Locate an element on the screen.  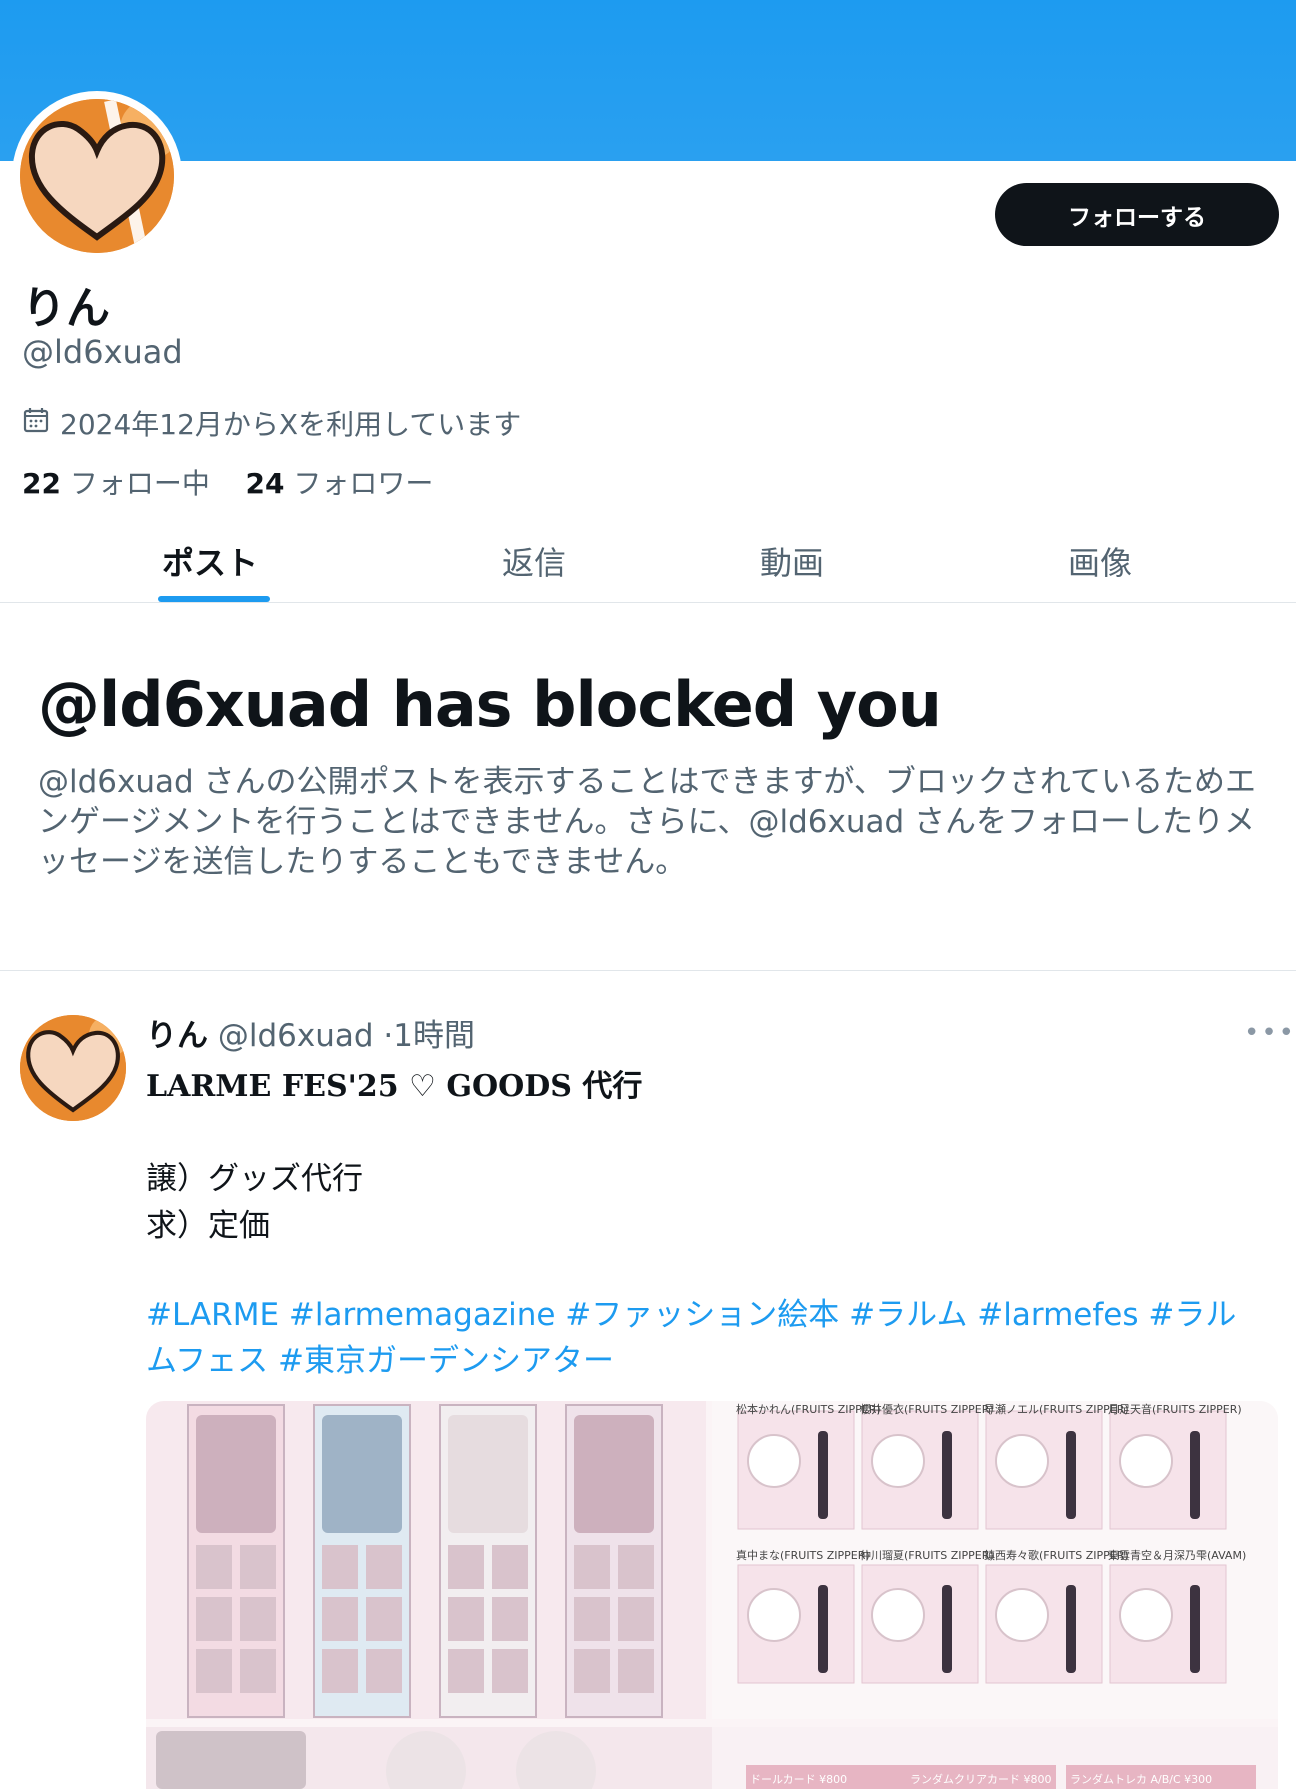
post-title: LARME FES'25 ♡ GOODS 代行 is located at coordinates (394, 1086).